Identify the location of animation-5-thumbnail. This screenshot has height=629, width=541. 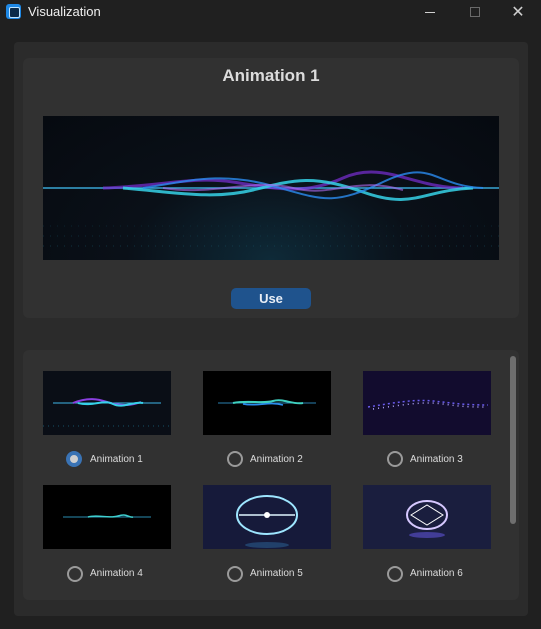
(267, 517).